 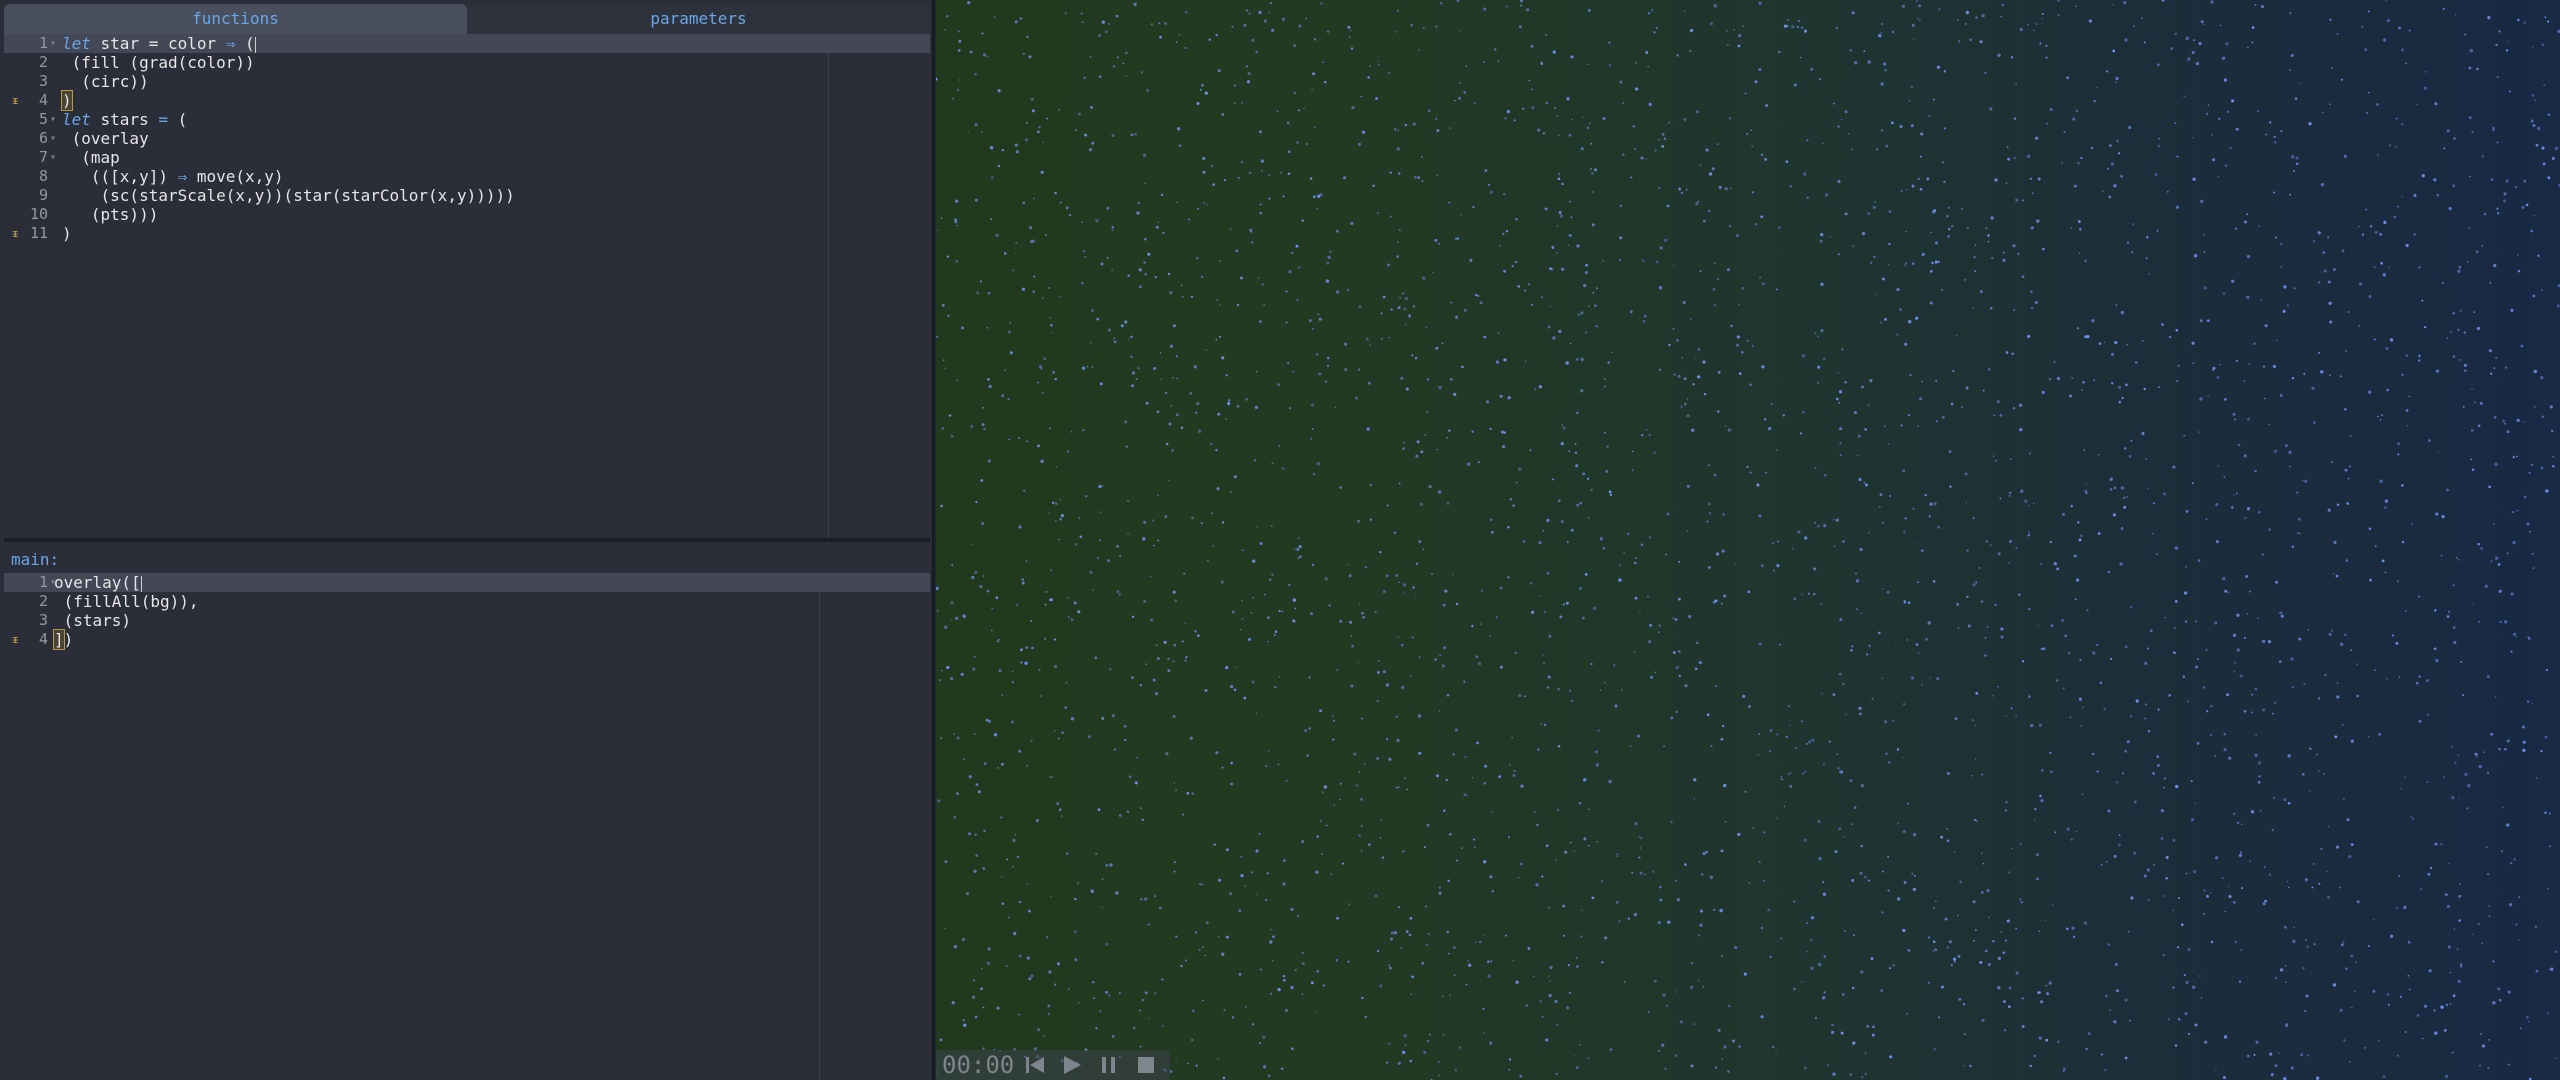 What do you see at coordinates (467, 233) in the screenshot?
I see `code-line: ᵻ 11)` at bounding box center [467, 233].